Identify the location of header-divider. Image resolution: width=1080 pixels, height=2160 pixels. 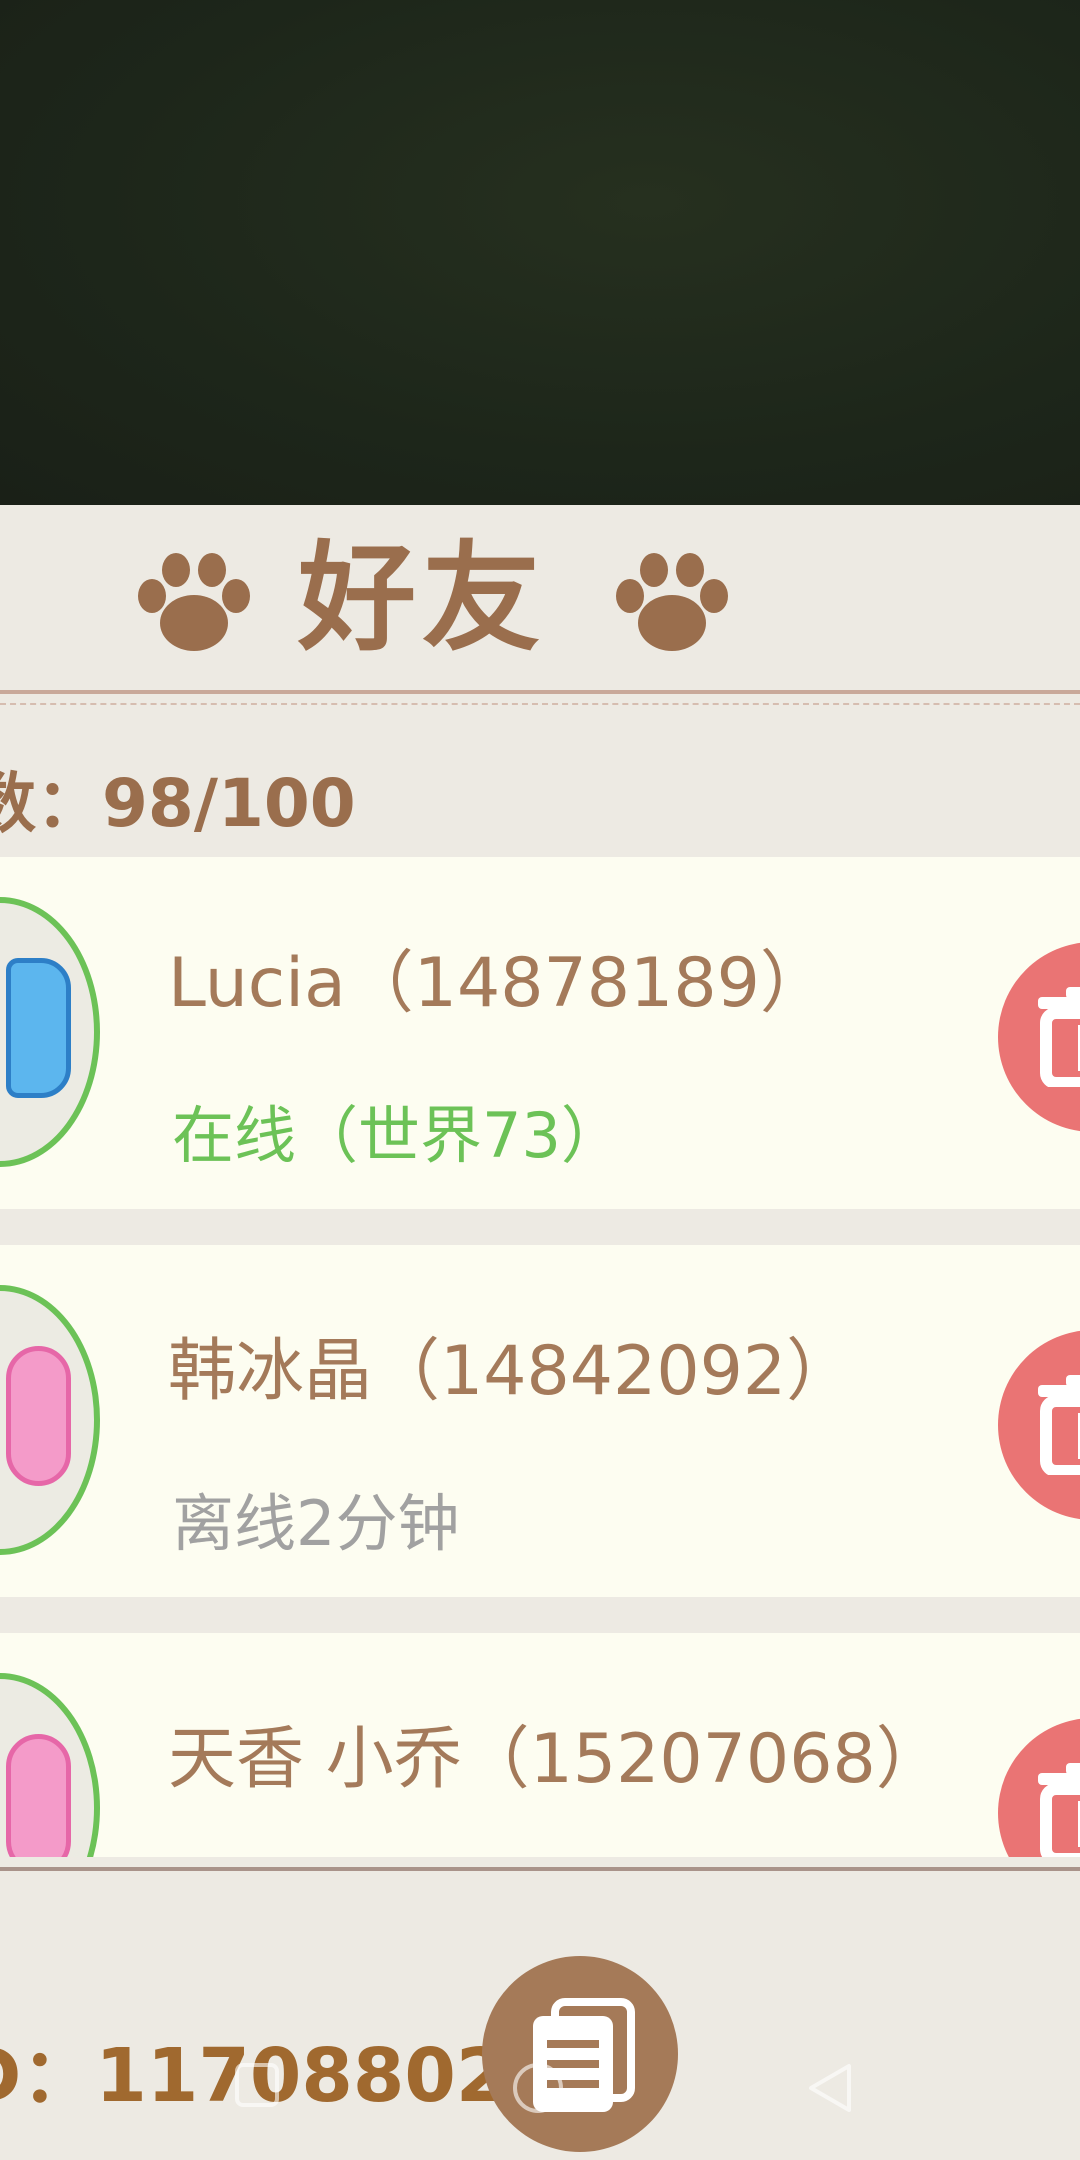
(540, 692).